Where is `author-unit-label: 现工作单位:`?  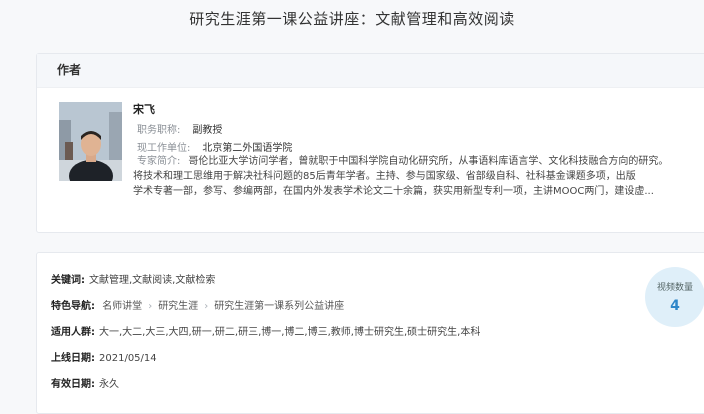 author-unit-label: 现工作单位: is located at coordinates (164, 148).